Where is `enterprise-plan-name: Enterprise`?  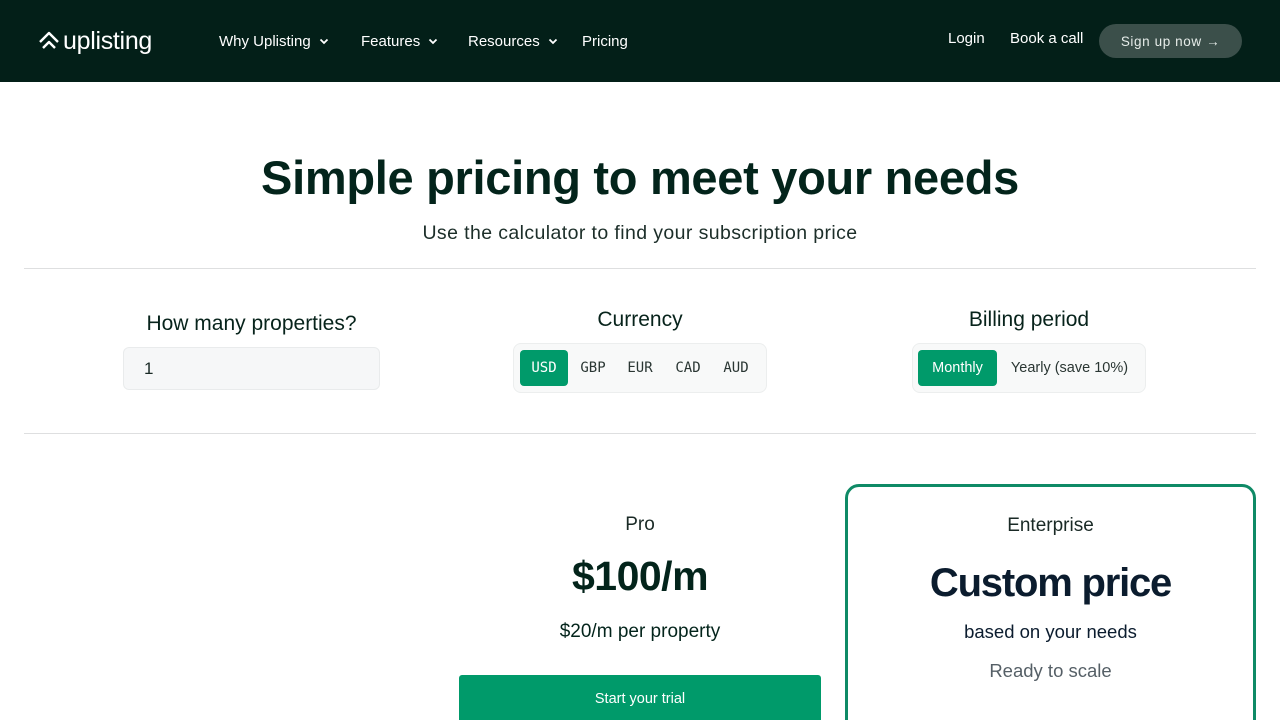 enterprise-plan-name: Enterprise is located at coordinates (1050, 525).